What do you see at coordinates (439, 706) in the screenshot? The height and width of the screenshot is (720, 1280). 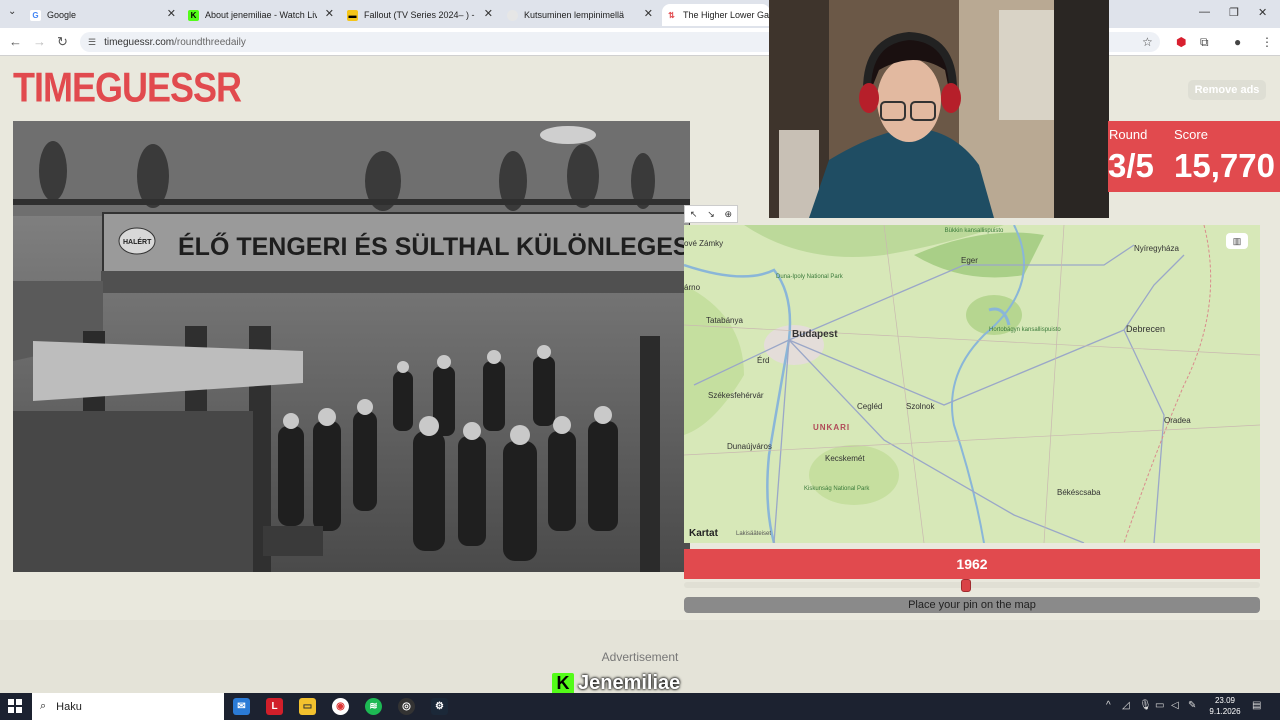 I see `steam-icon: ⚙` at bounding box center [439, 706].